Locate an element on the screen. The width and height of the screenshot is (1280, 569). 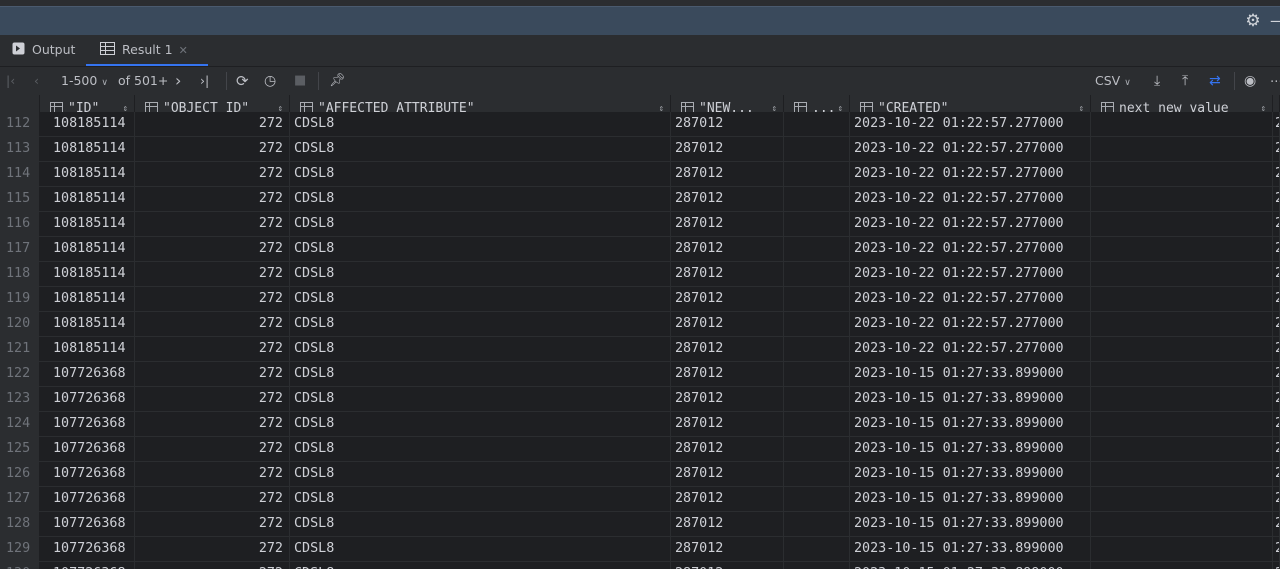
row-number-cell: 127 is located at coordinates (20, 499).